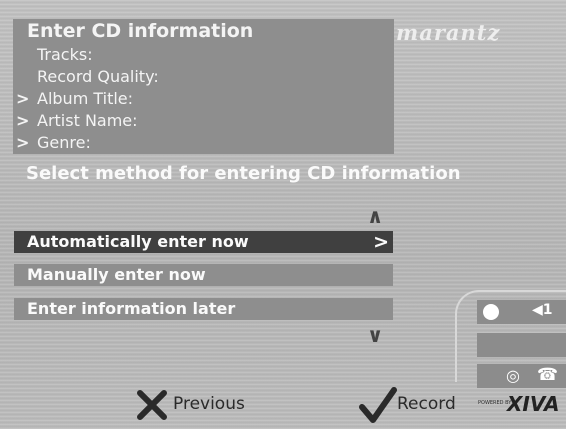  I want to click on selection-arrow-icon: >, so click(381, 242).